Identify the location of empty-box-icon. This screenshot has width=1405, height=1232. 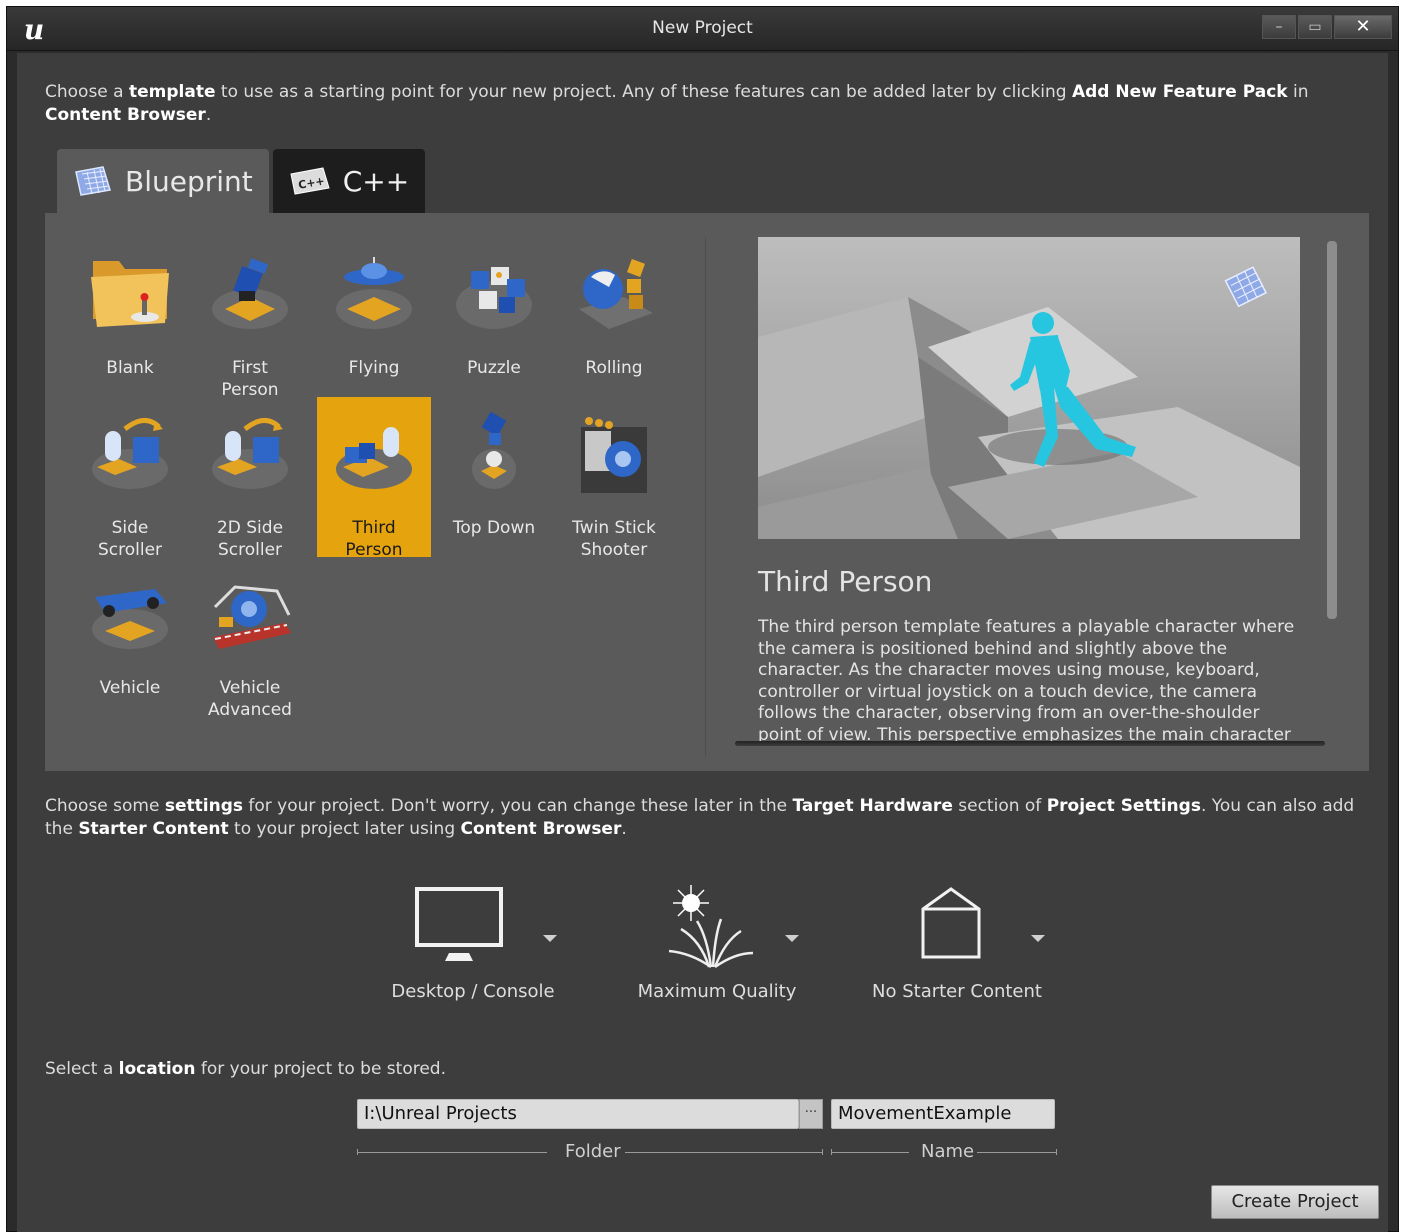
(951, 923).